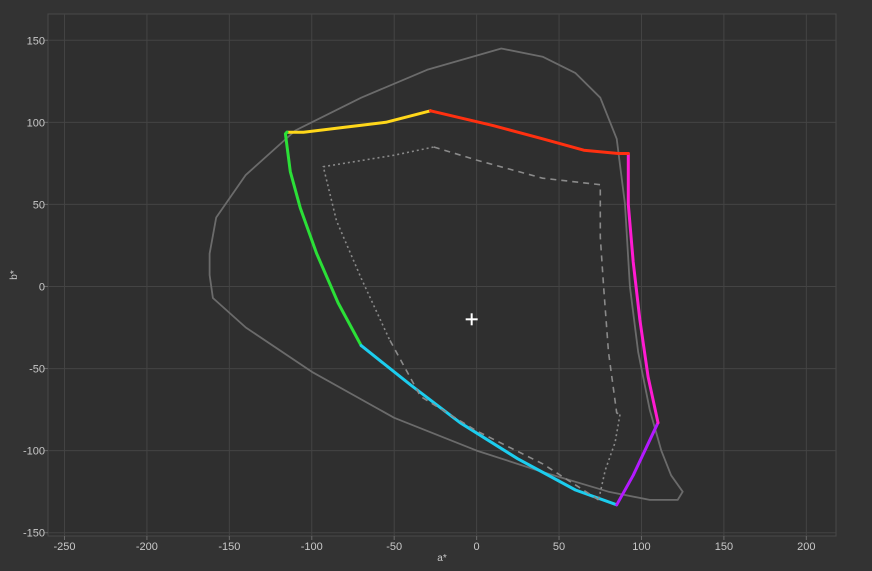 The image size is (872, 571). What do you see at coordinates (806, 547) in the screenshot?
I see `x-tick-label: 200` at bounding box center [806, 547].